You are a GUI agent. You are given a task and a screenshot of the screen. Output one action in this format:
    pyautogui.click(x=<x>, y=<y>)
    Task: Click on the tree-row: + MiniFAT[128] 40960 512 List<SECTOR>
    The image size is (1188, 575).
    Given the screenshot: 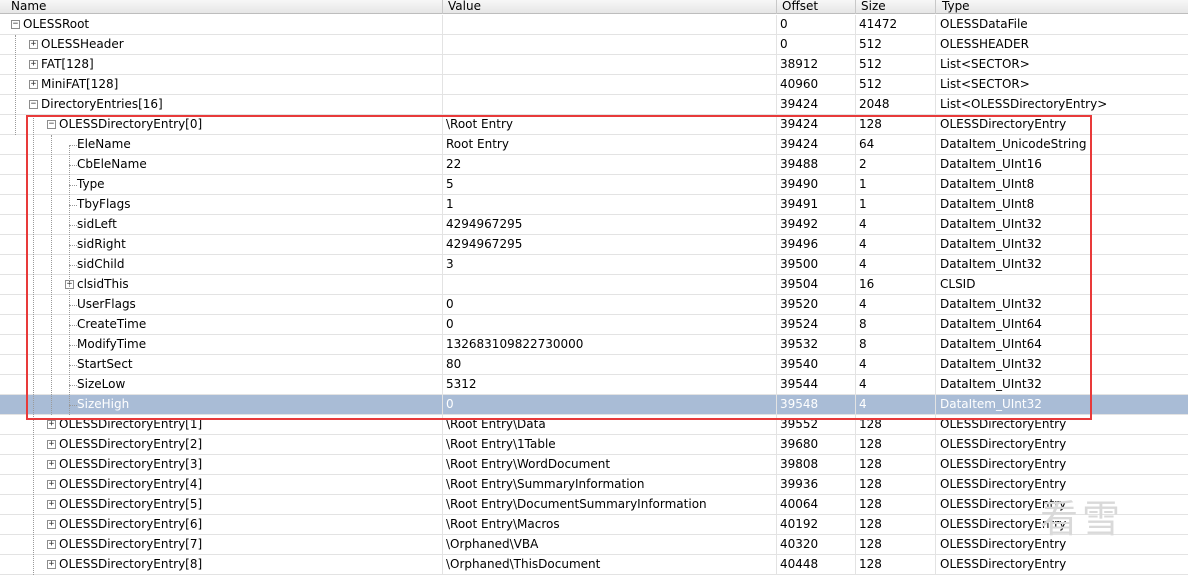 What is the action you would take?
    pyautogui.click(x=594, y=85)
    